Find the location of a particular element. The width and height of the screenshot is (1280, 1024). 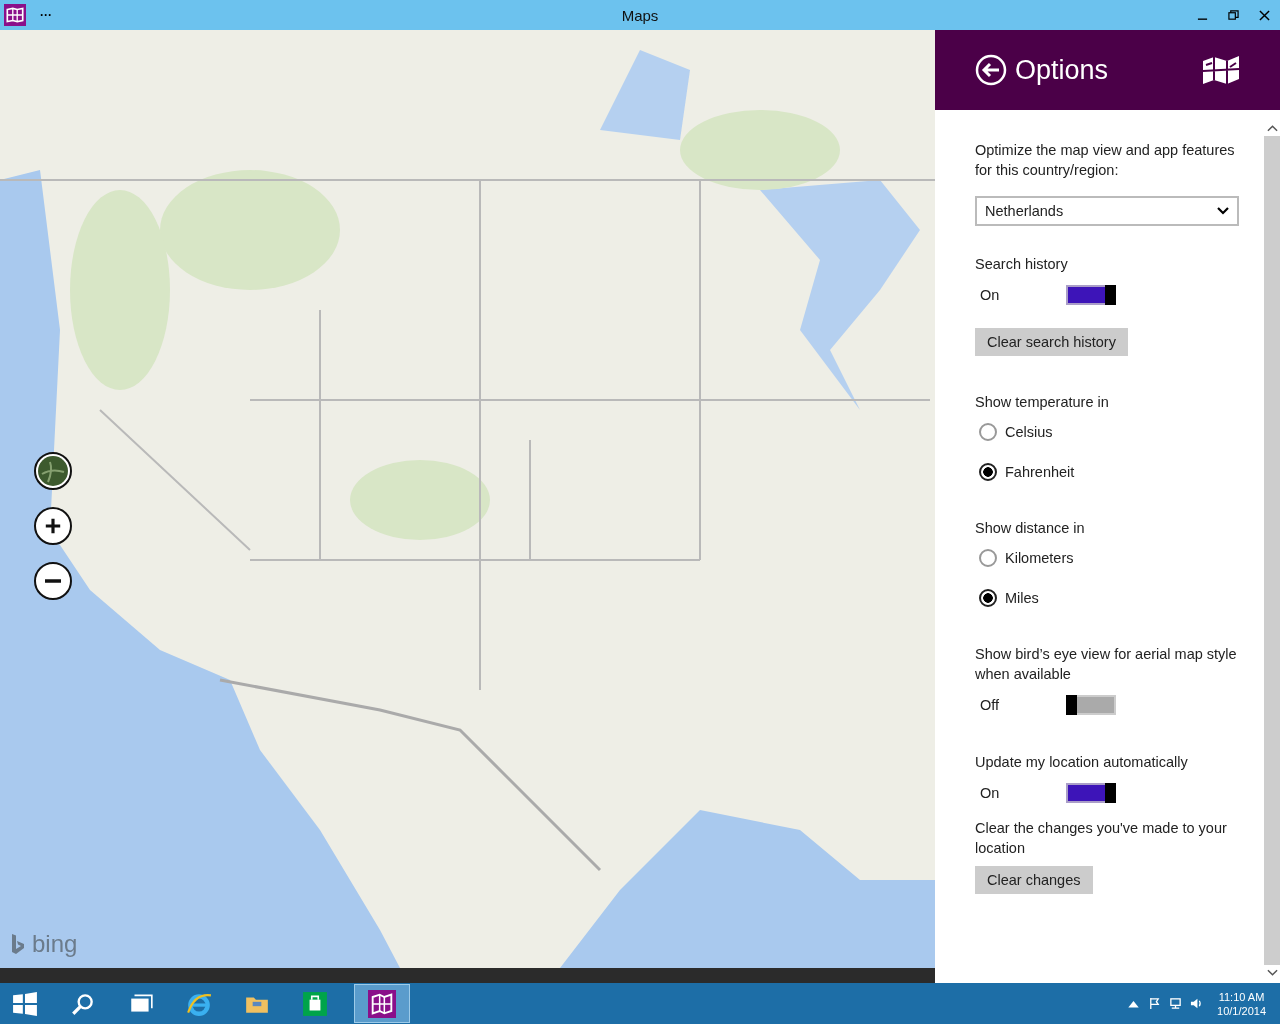

close-icon is located at coordinates (1264, 15).